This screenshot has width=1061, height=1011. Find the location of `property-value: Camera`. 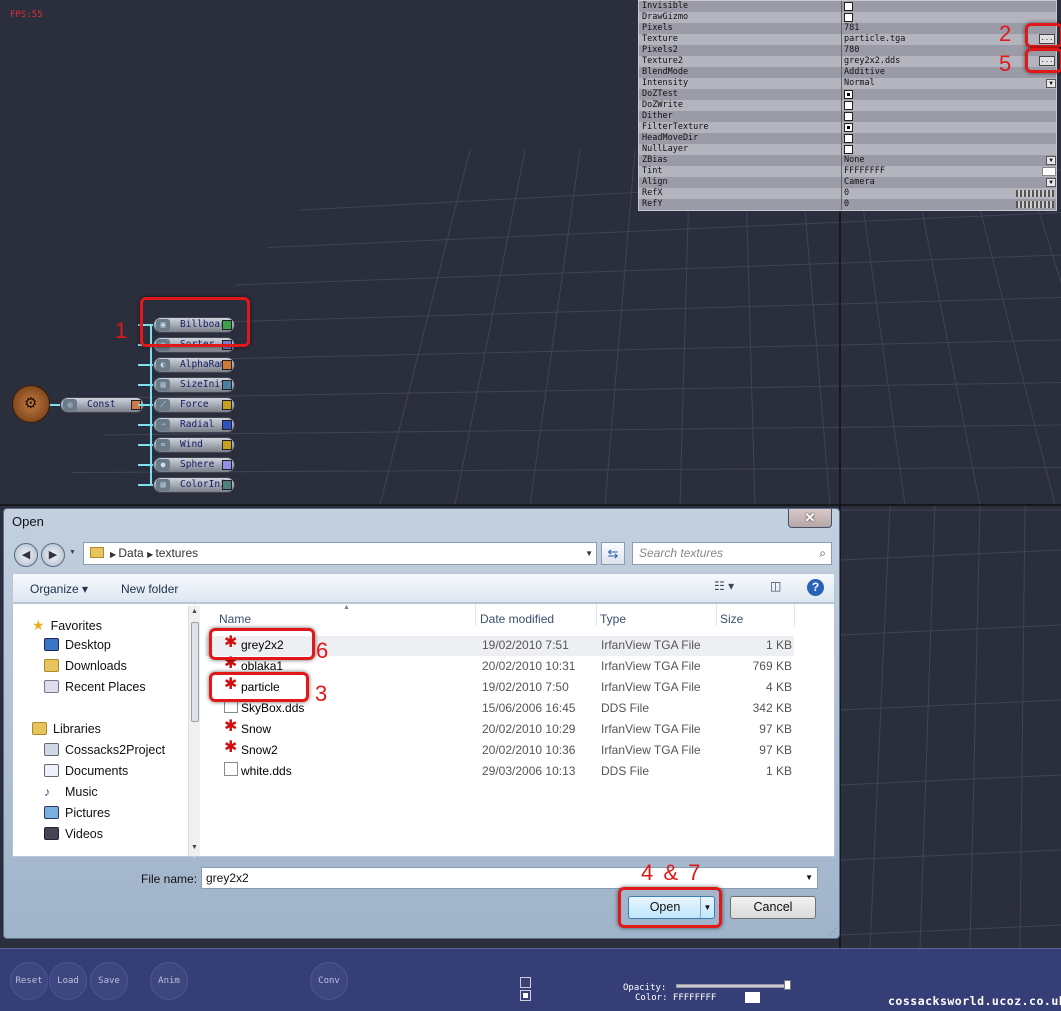

property-value: Camera is located at coordinates (859, 182).